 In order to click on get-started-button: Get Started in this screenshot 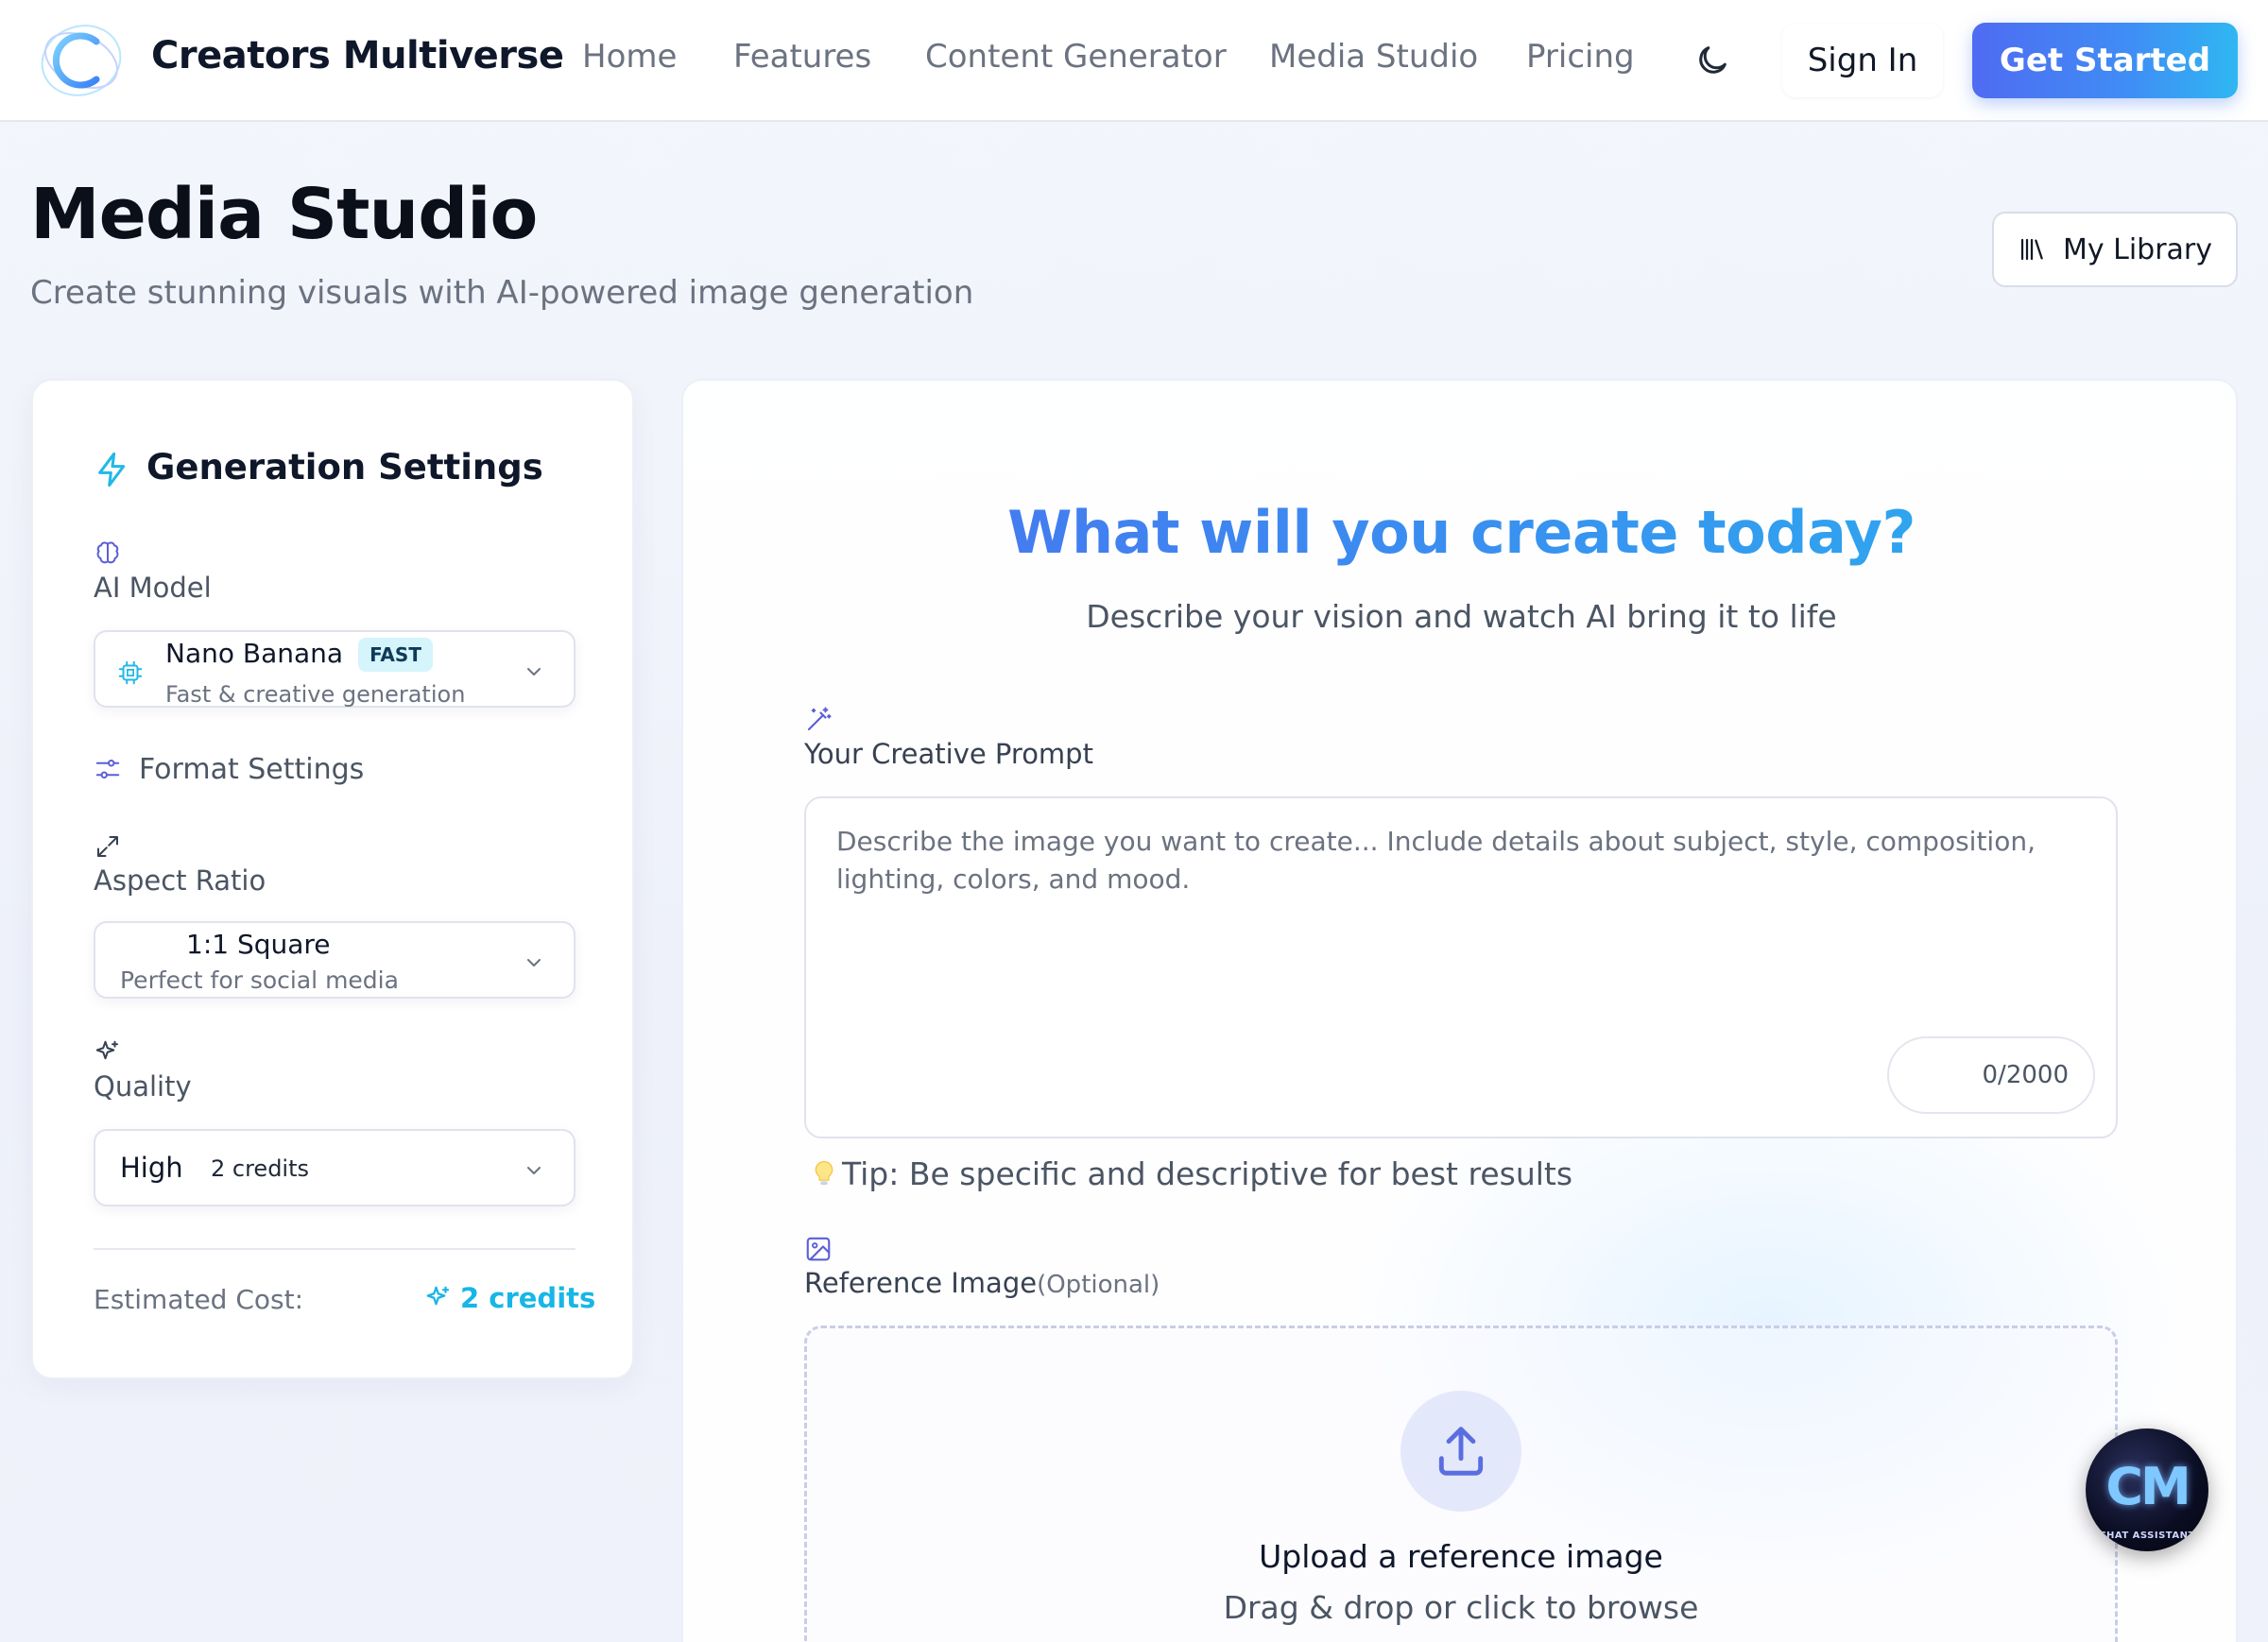, I will do `click(2105, 60)`.